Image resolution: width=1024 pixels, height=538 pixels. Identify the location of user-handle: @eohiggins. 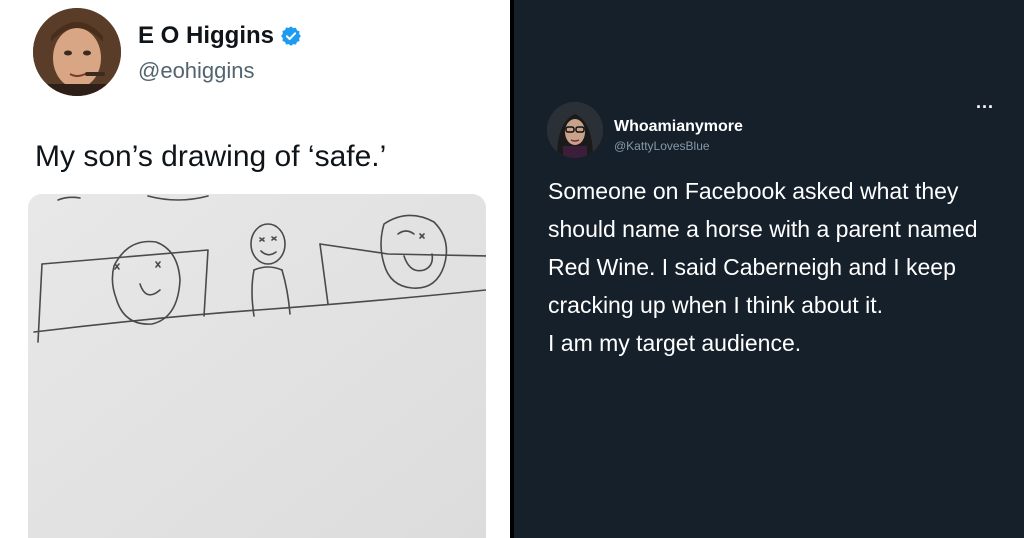
(196, 71).